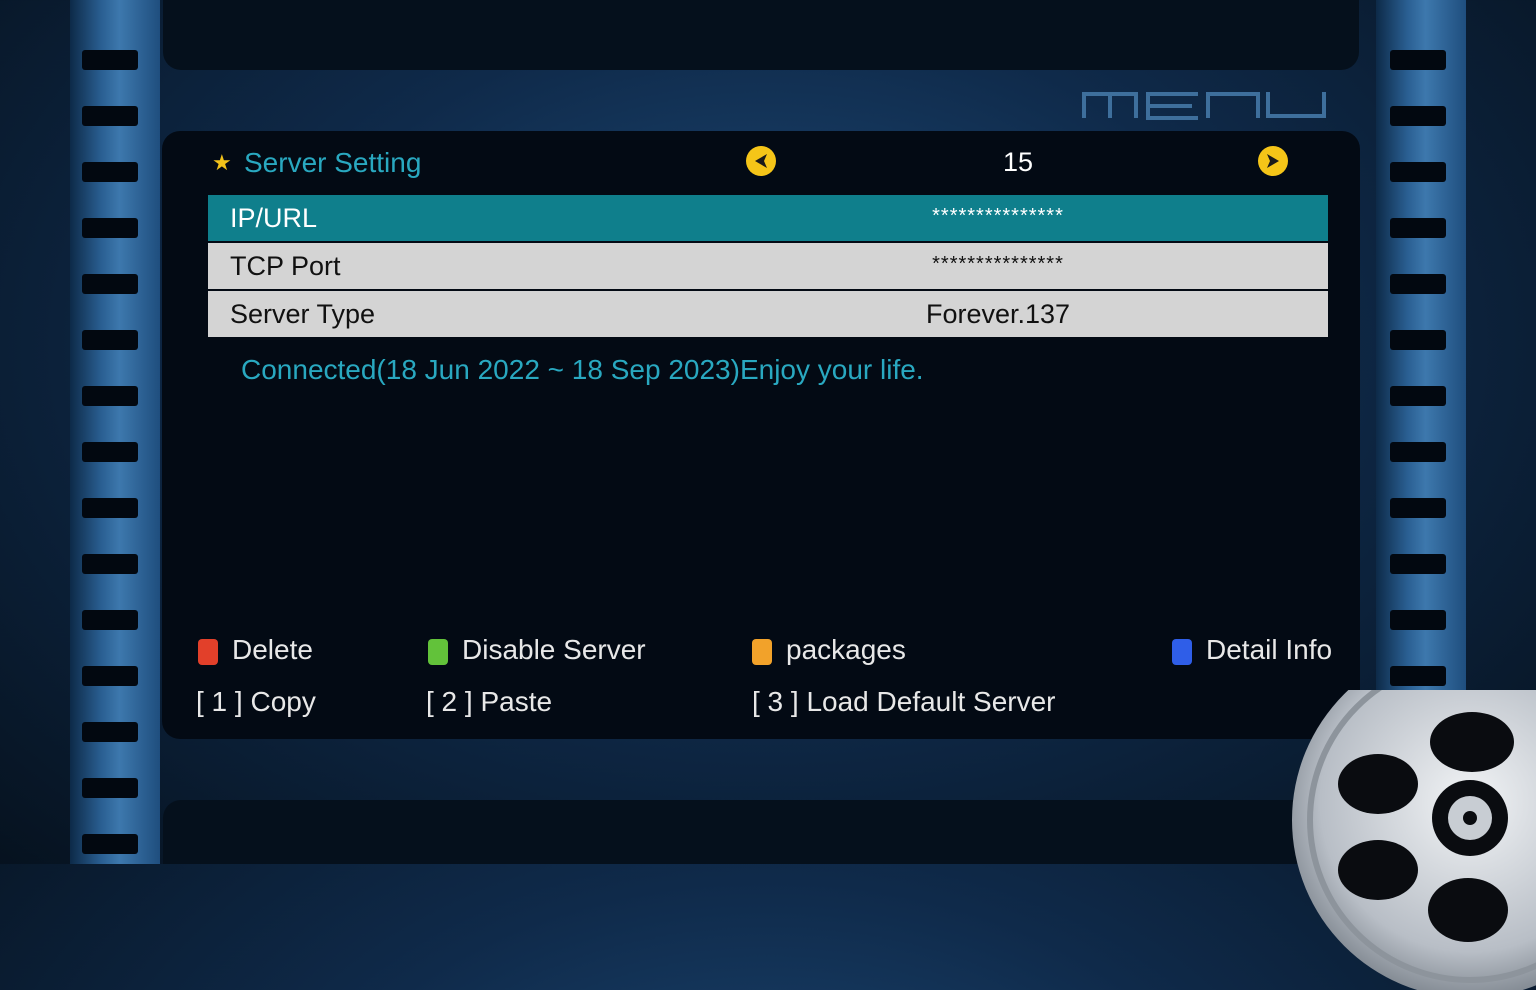 The height and width of the screenshot is (990, 1536). Describe the element at coordinates (333, 162) in the screenshot. I see `page-title: Server Setting` at that location.